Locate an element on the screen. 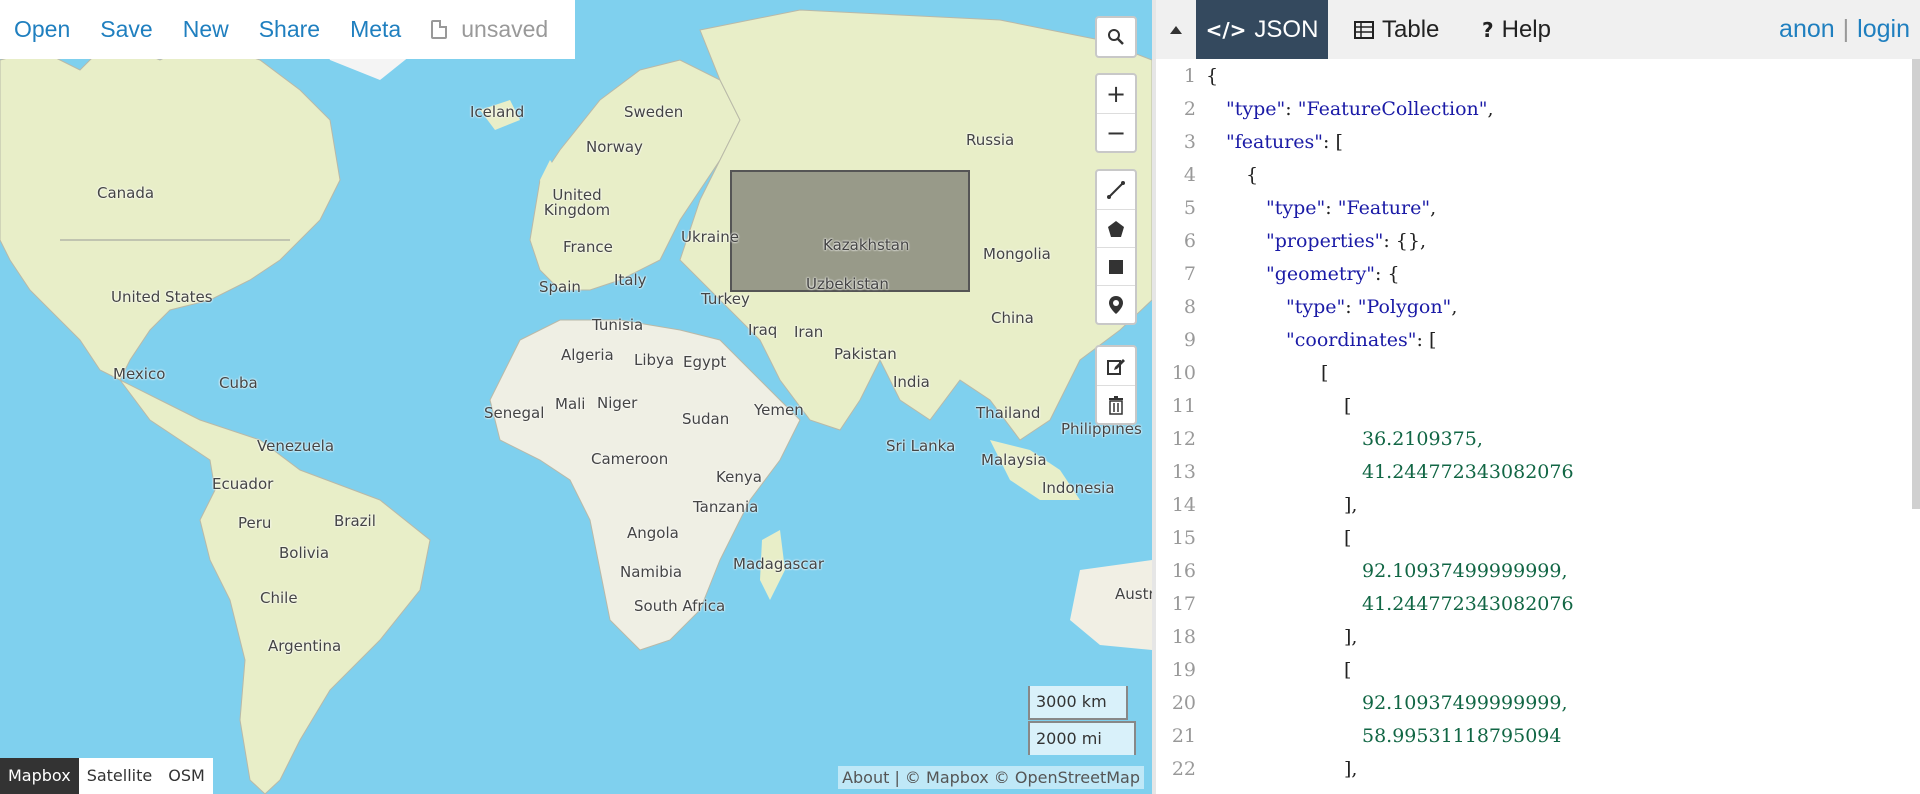 The width and height of the screenshot is (1920, 794). map-label: Peru is located at coordinates (255, 523).